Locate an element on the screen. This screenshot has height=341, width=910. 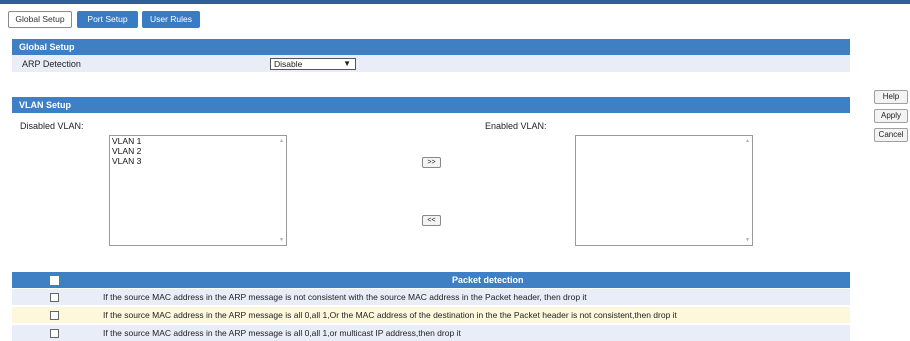
help-button: Help is located at coordinates (891, 97).